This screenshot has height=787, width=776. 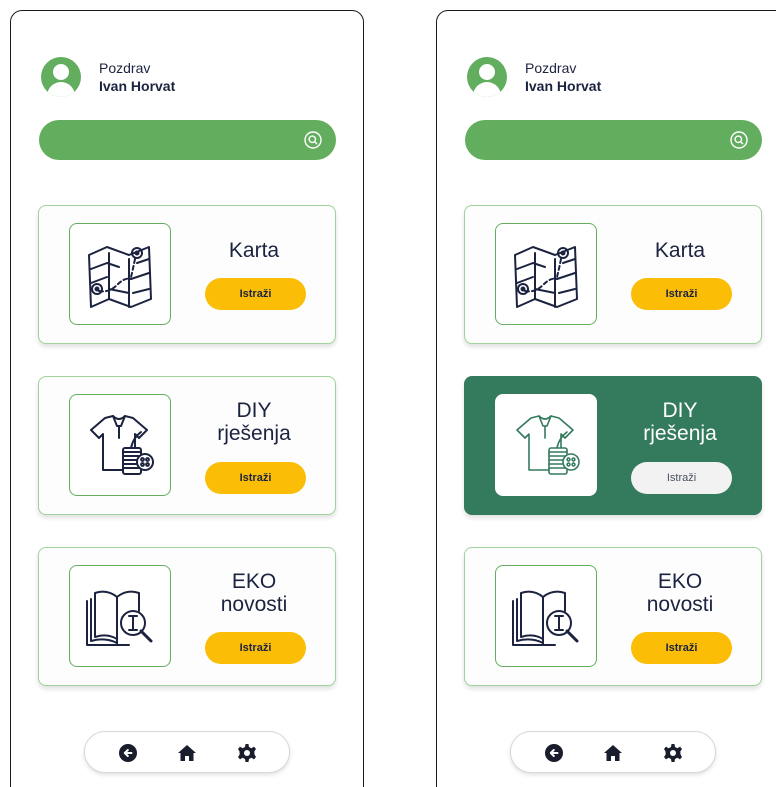 What do you see at coordinates (613, 445) in the screenshot?
I see `card-diy-active: DIY rješenja Istraži` at bounding box center [613, 445].